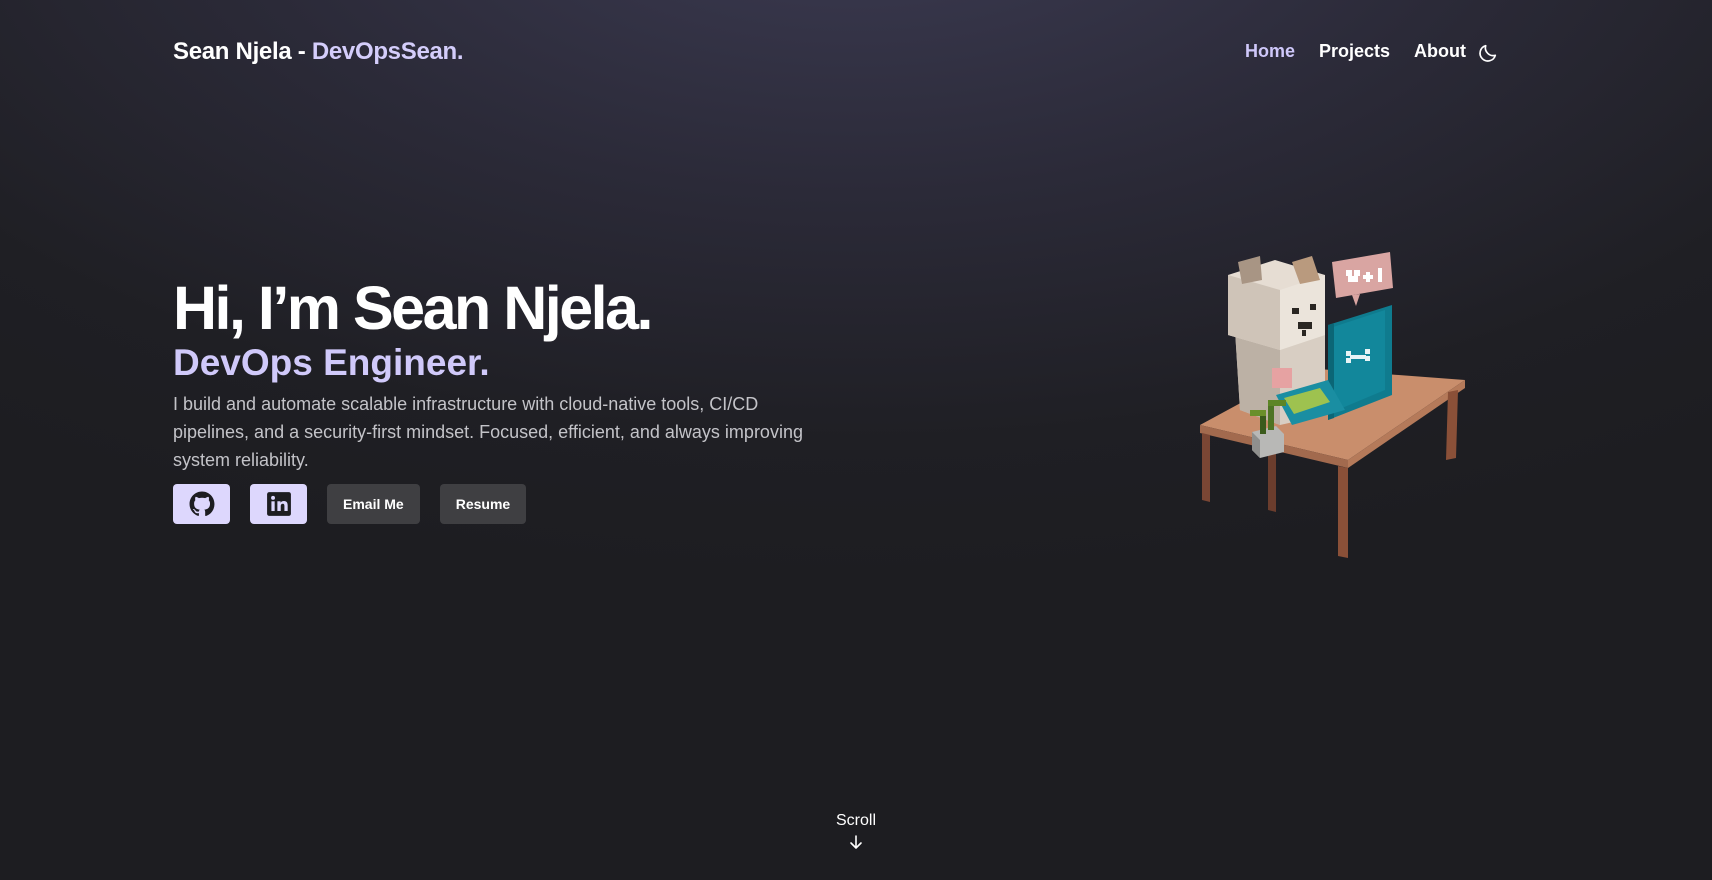 The height and width of the screenshot is (880, 1712). I want to click on brand-logo: Sean Njela - DevOpsSean., so click(318, 52).